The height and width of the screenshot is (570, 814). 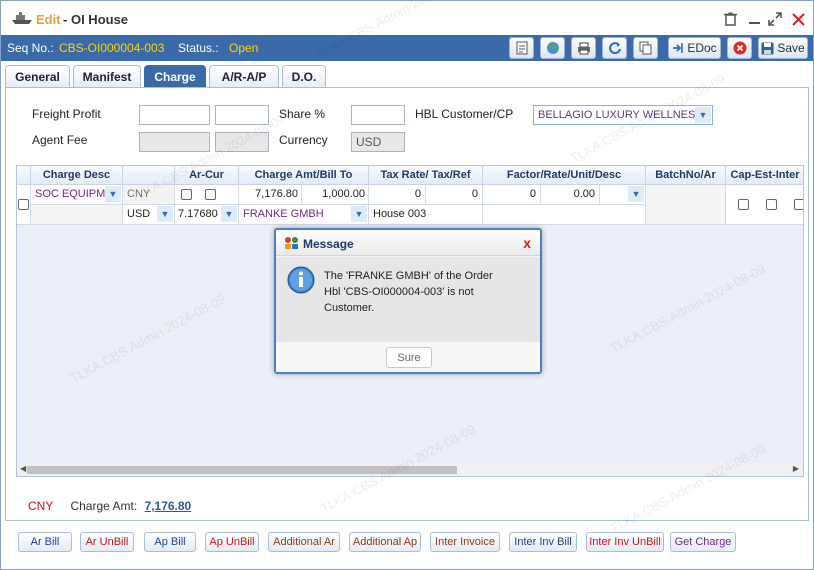 I want to click on tab-manifest: Manifest, so click(x=107, y=76).